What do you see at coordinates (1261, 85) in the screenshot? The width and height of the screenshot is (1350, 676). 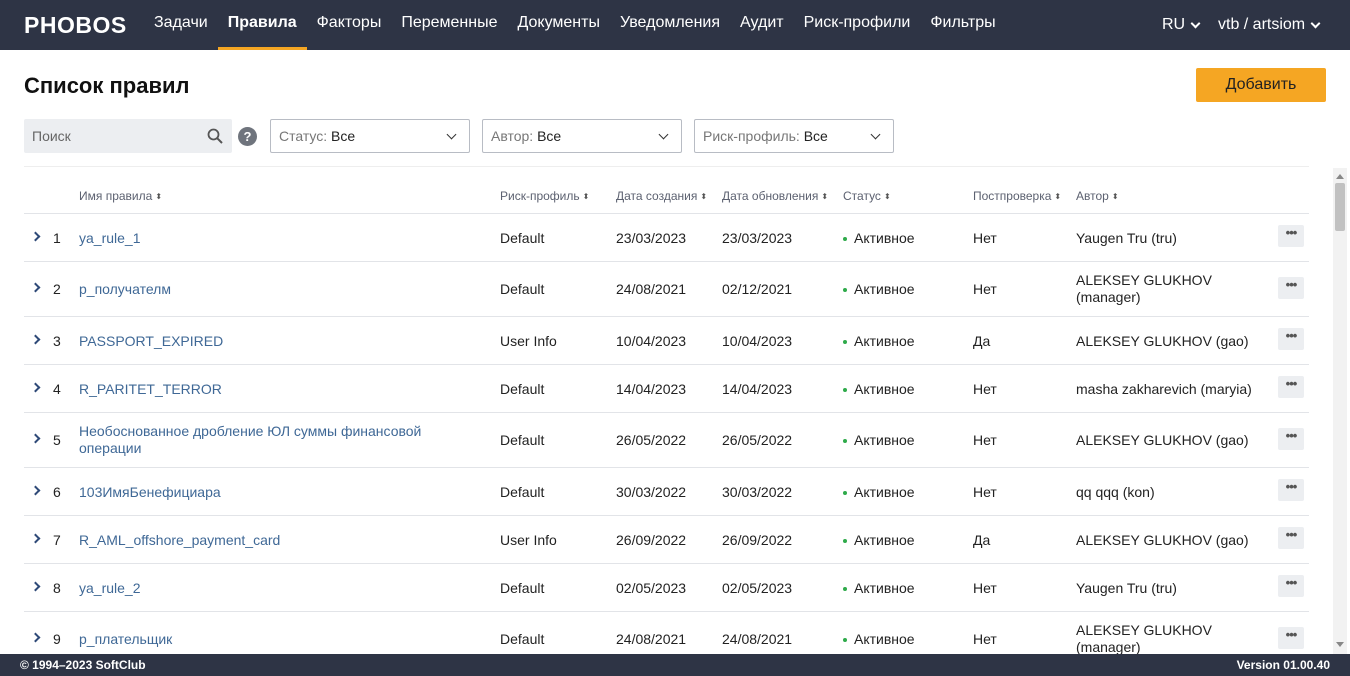 I see `add-button: Добавить` at bounding box center [1261, 85].